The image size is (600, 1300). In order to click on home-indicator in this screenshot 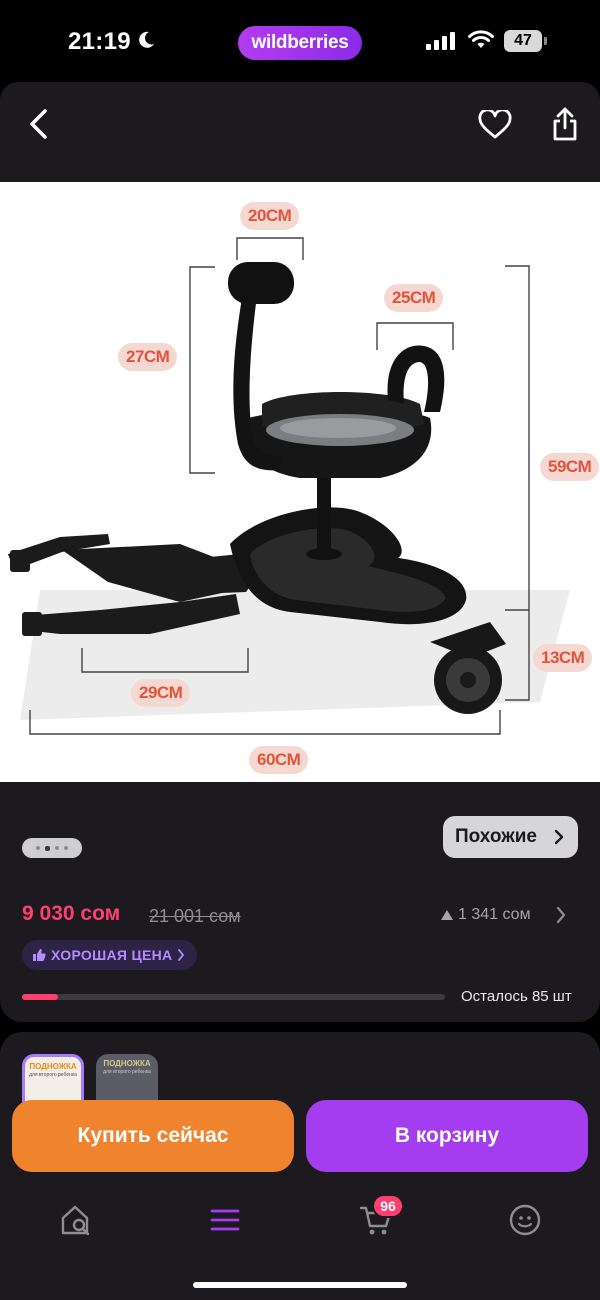, I will do `click(300, 1285)`.